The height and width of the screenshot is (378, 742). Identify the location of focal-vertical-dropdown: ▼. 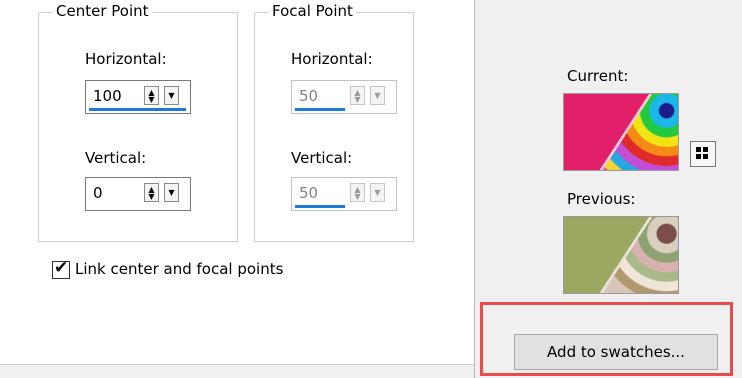
(377, 192).